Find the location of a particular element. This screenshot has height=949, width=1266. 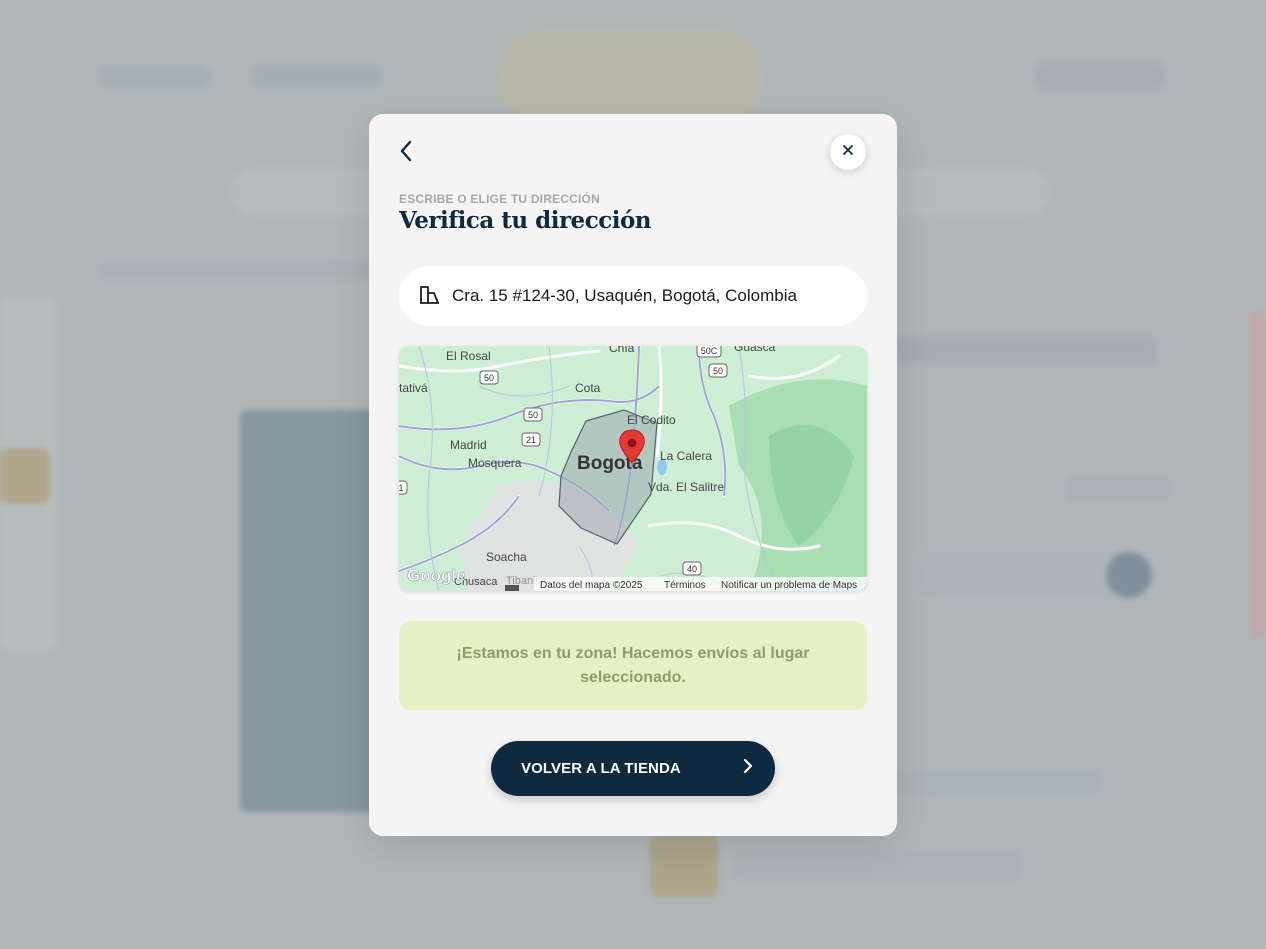

map-place-el-codito: El Codito is located at coordinates (651, 420).